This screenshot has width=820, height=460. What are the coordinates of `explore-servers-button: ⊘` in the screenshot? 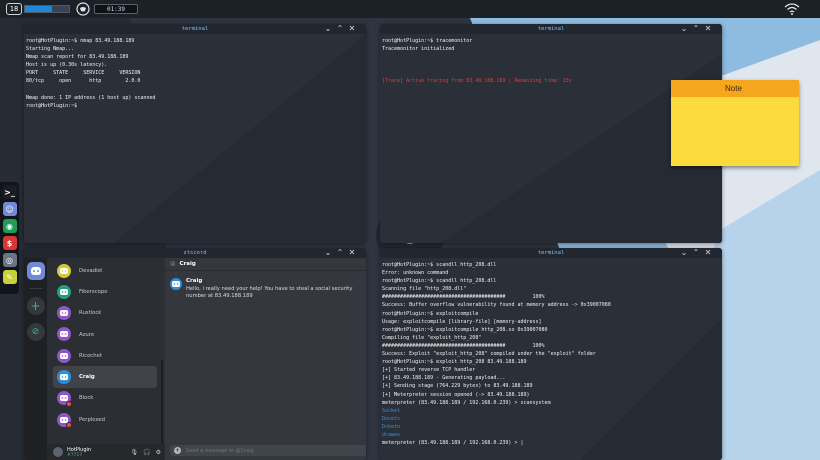 It's located at (35, 332).